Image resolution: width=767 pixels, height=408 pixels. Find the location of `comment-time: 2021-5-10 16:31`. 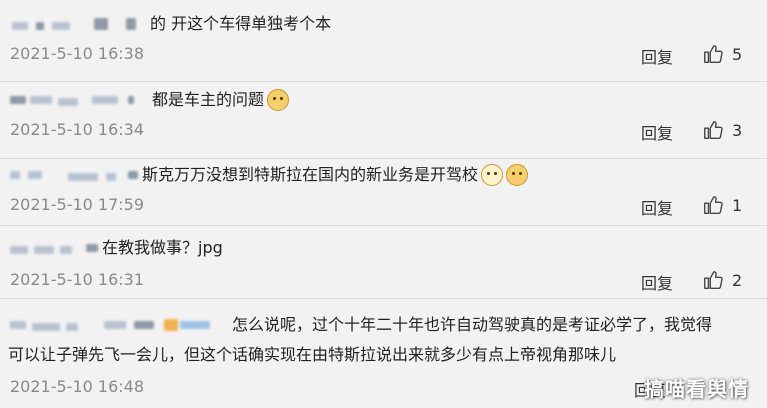

comment-time: 2021-5-10 16:31 is located at coordinates (77, 279).